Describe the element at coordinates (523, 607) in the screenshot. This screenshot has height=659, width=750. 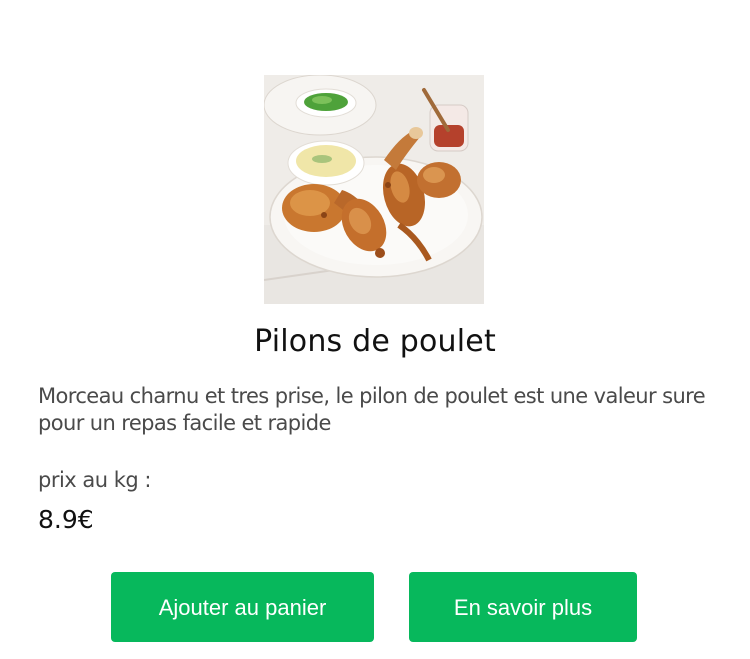
I see `learn-more-button: En savoir plus` at that location.